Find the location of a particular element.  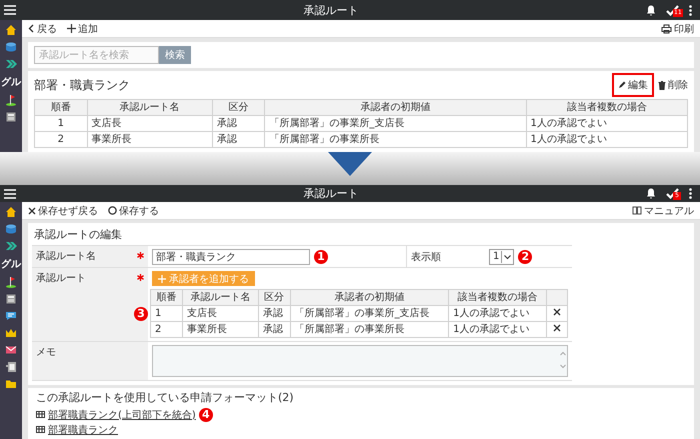

format-link: 部署職責ランク(上司部下を統合) is located at coordinates (122, 415).